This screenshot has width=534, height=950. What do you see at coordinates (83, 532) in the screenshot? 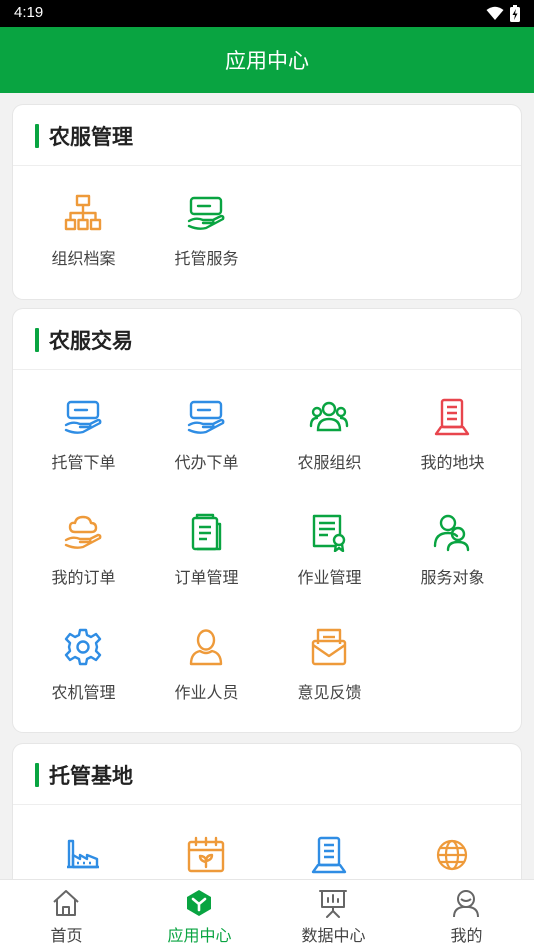
I see `cloud-hand-icon` at bounding box center [83, 532].